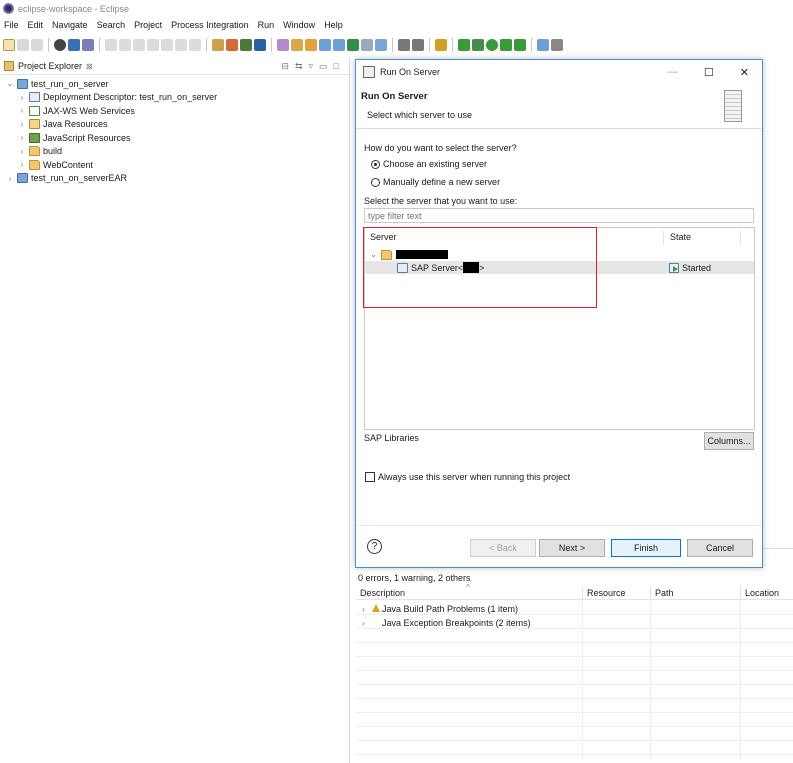 Image resolution: width=793 pixels, height=763 pixels. I want to click on menu-edit: Edit, so click(36, 25).